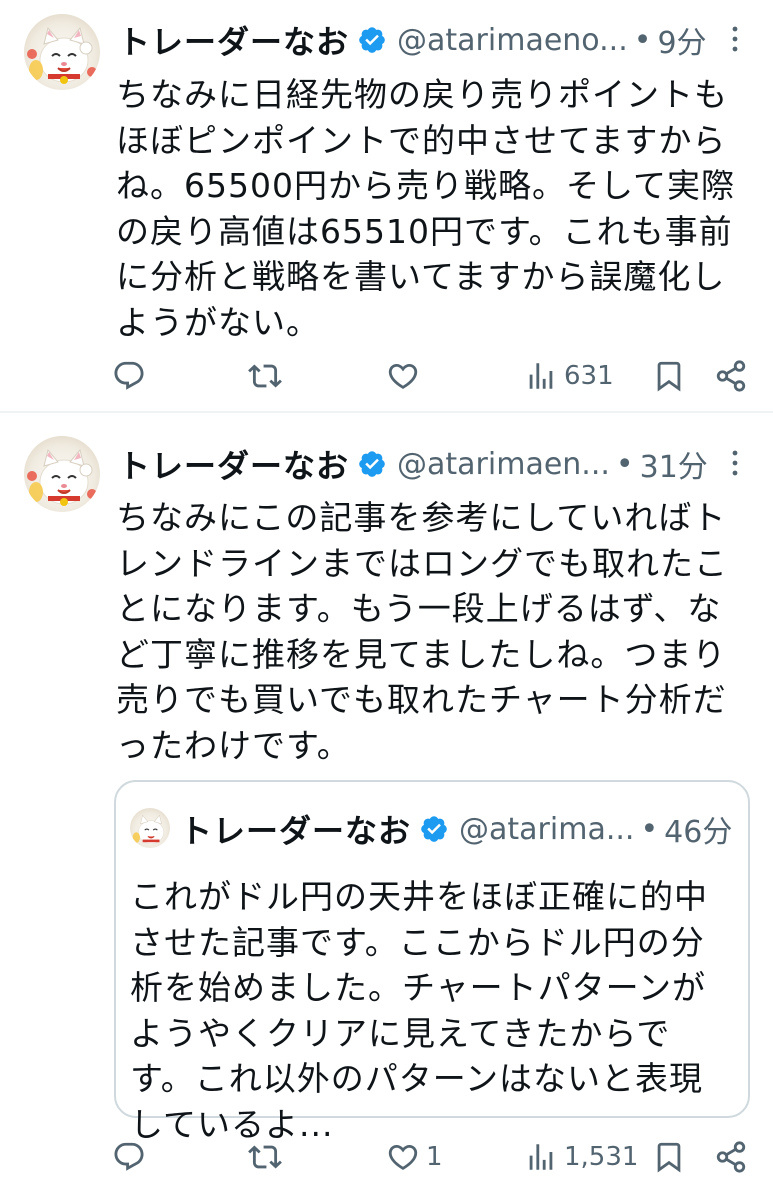 The image size is (773, 1200). I want to click on views-count: 1,531, so click(601, 1157).